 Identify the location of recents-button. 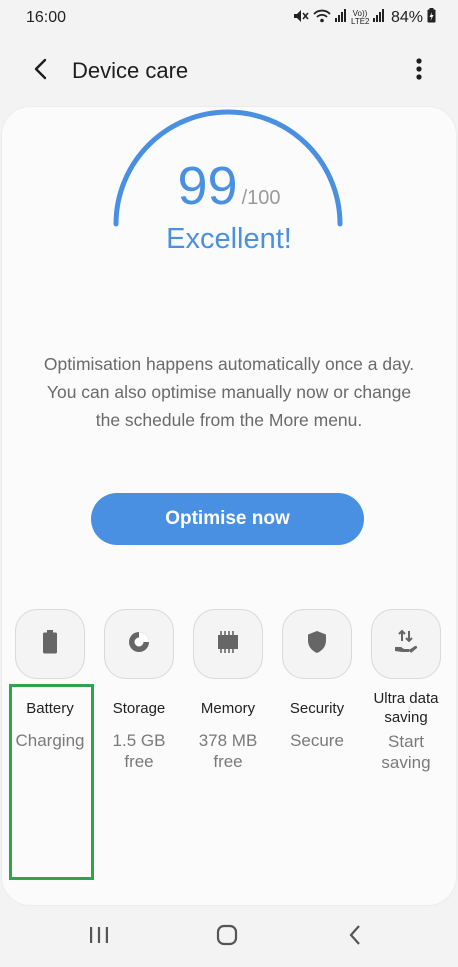
(99, 937).